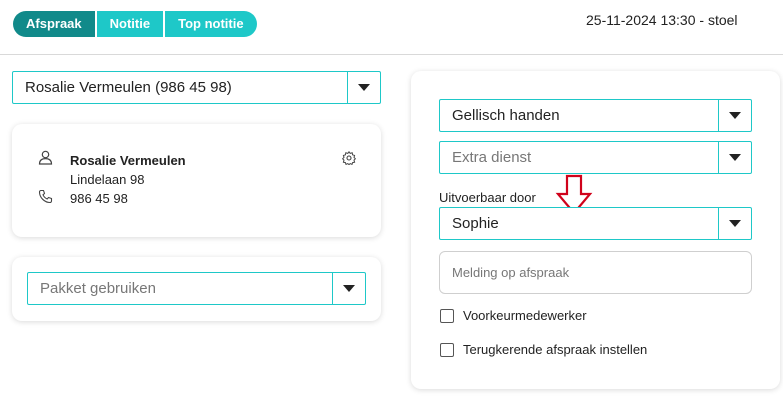 The height and width of the screenshot is (402, 783). I want to click on message-input: Melding op afspraak, so click(595, 272).